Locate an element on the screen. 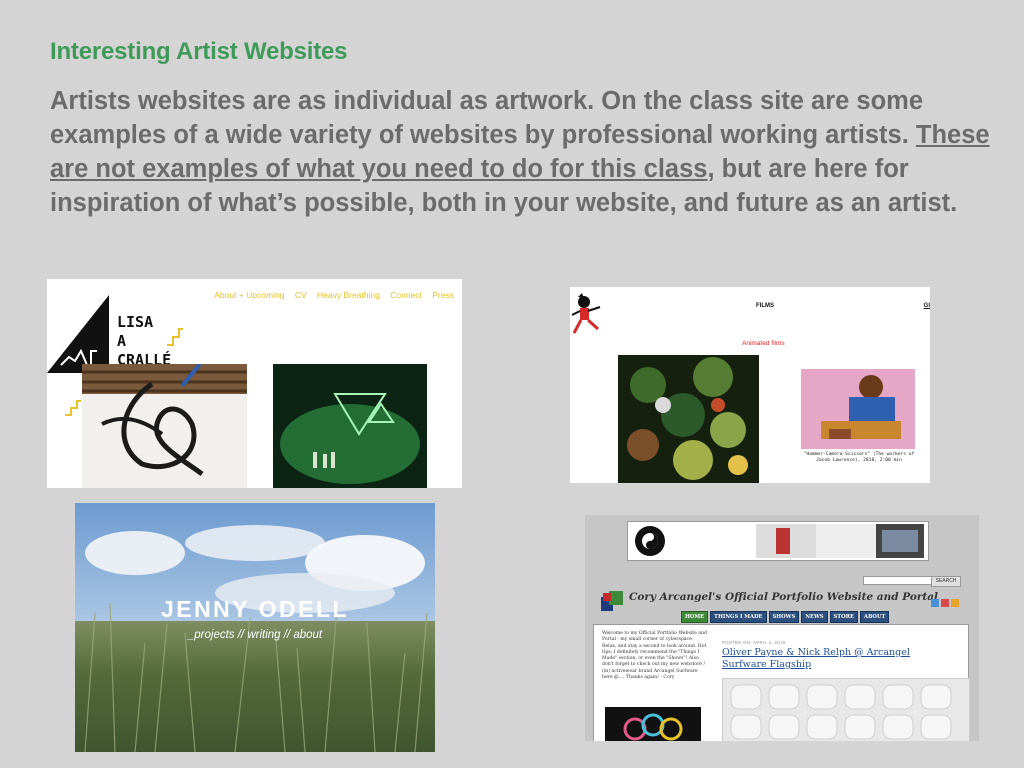 The width and height of the screenshot is (1024, 768). lisa-artwork-stage is located at coordinates (350, 426).